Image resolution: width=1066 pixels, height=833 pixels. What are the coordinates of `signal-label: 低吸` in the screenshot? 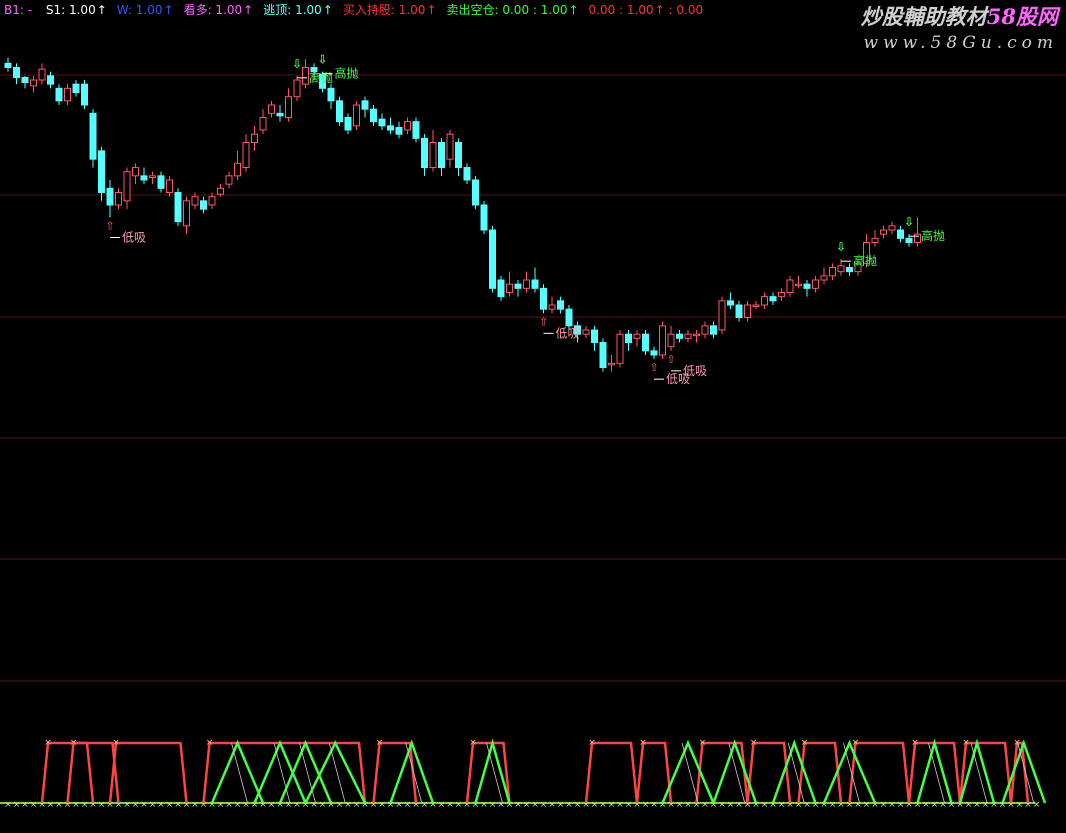 It's located at (695, 371).